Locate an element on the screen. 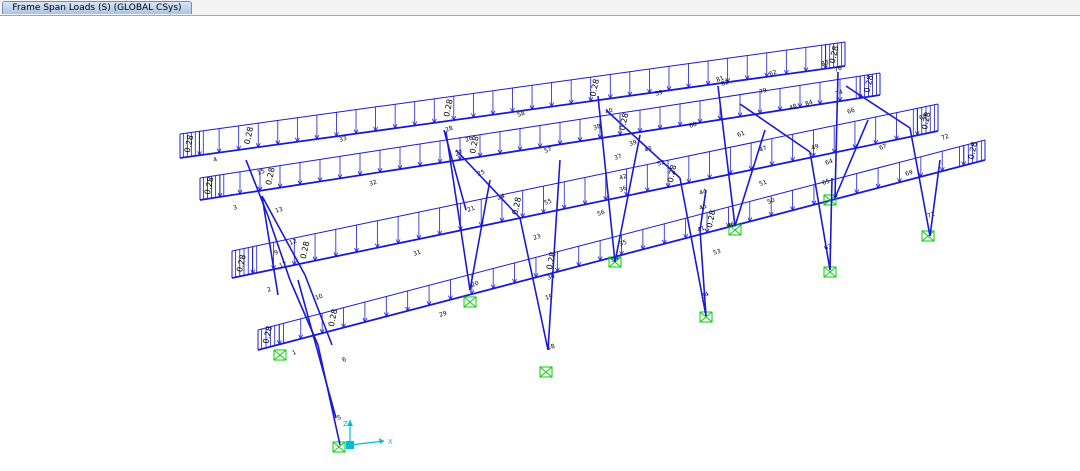  frame-id-label: 60 is located at coordinates (693, 125).